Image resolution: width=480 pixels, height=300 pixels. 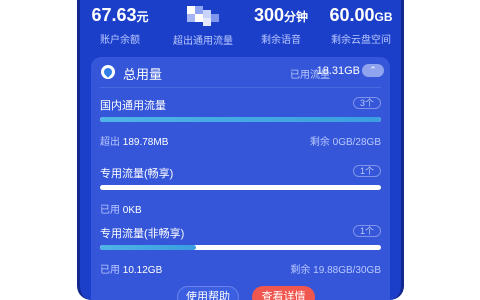 What do you see at coordinates (366, 103) in the screenshot?
I see `count-badge: 3个` at bounding box center [366, 103].